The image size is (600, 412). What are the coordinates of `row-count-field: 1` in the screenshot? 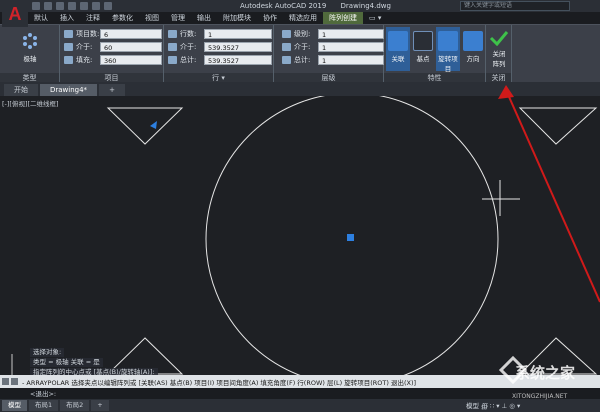 It's located at (238, 33).